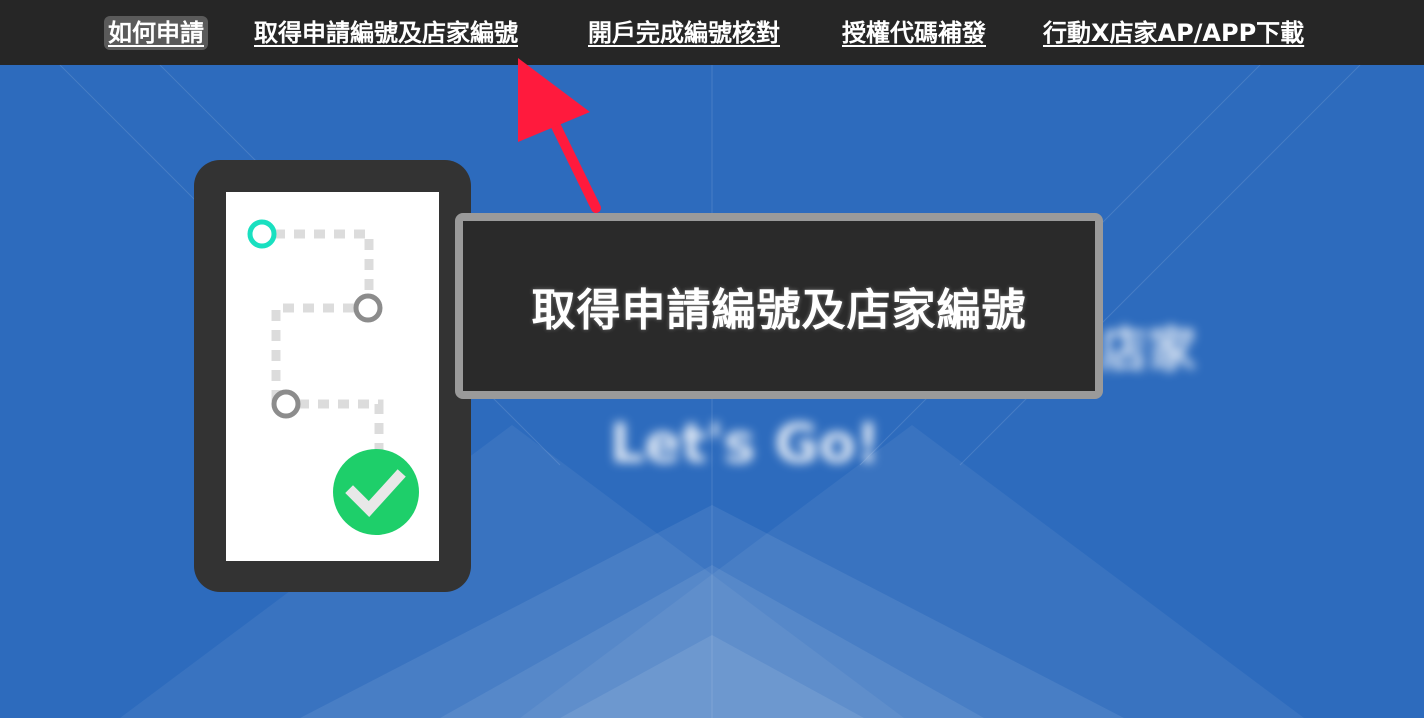  I want to click on blurred-hero-heading: 店家, so click(1148, 350).